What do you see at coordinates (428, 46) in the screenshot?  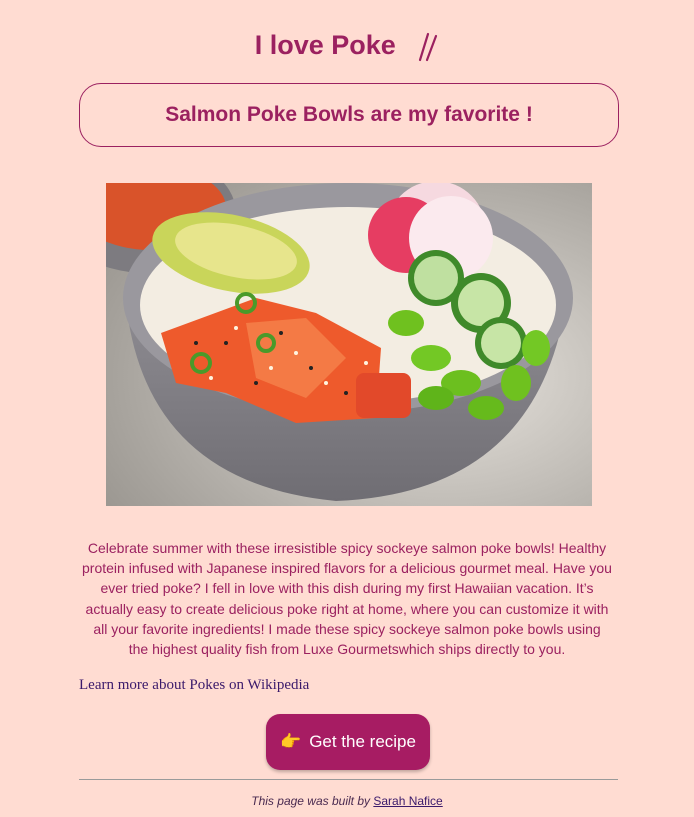 I see `chopsticks-icon` at bounding box center [428, 46].